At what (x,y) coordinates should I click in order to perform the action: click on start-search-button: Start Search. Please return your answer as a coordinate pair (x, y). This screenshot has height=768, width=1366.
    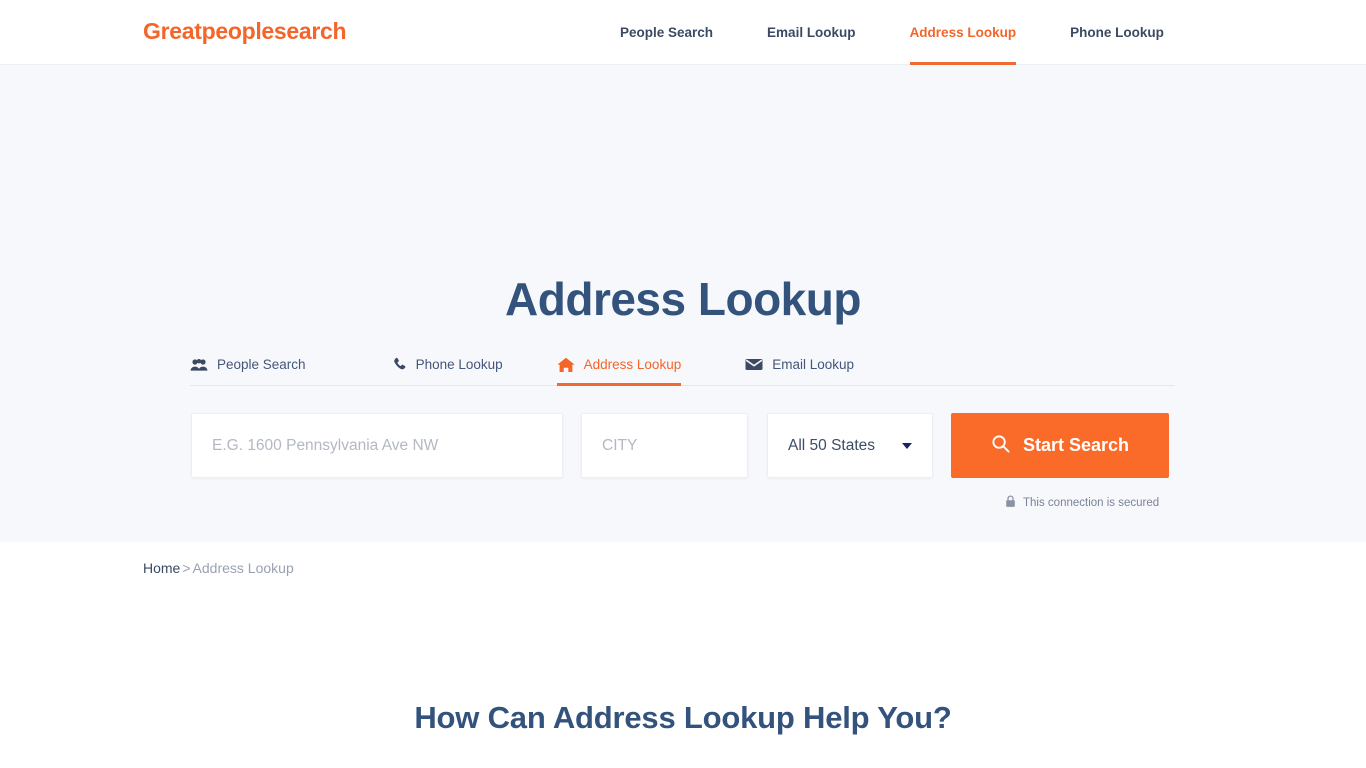
    Looking at the image, I should click on (1060, 445).